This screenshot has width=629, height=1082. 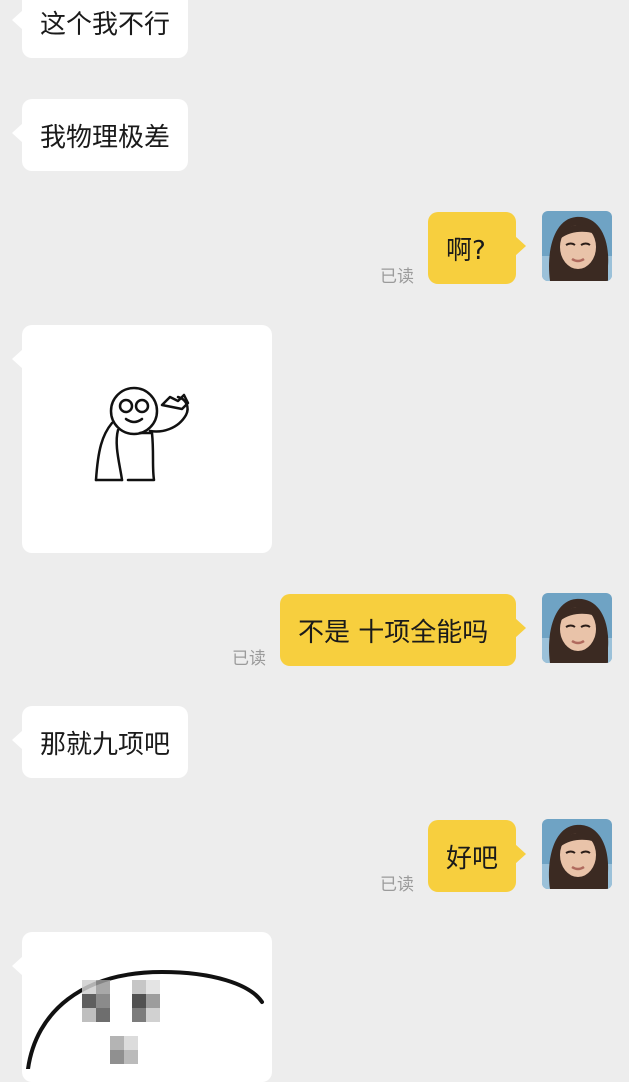 What do you see at coordinates (393, 632) in the screenshot?
I see `message-text: 不是 十项全能吗` at bounding box center [393, 632].